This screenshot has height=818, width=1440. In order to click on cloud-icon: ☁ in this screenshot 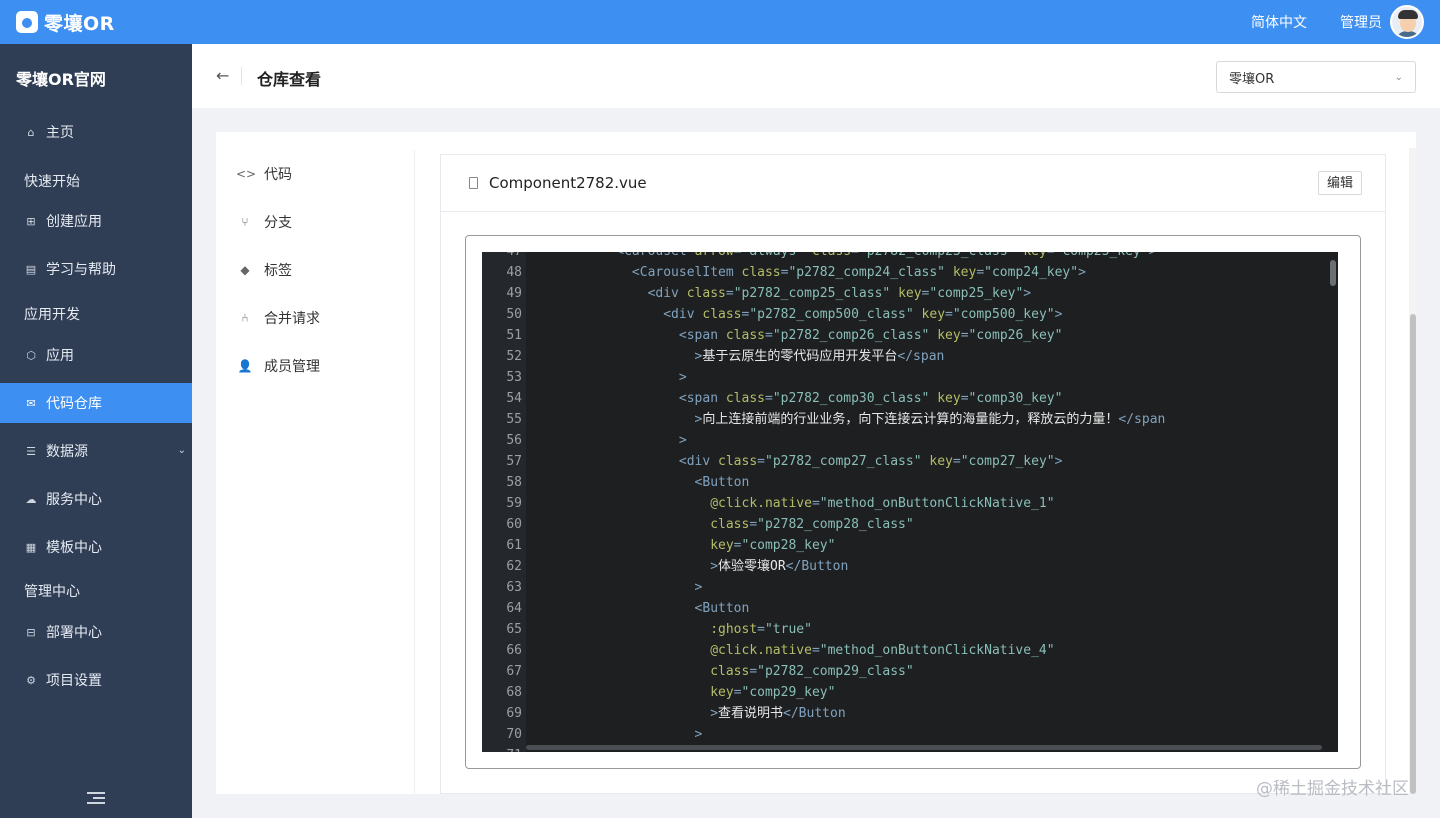, I will do `click(31, 499)`.